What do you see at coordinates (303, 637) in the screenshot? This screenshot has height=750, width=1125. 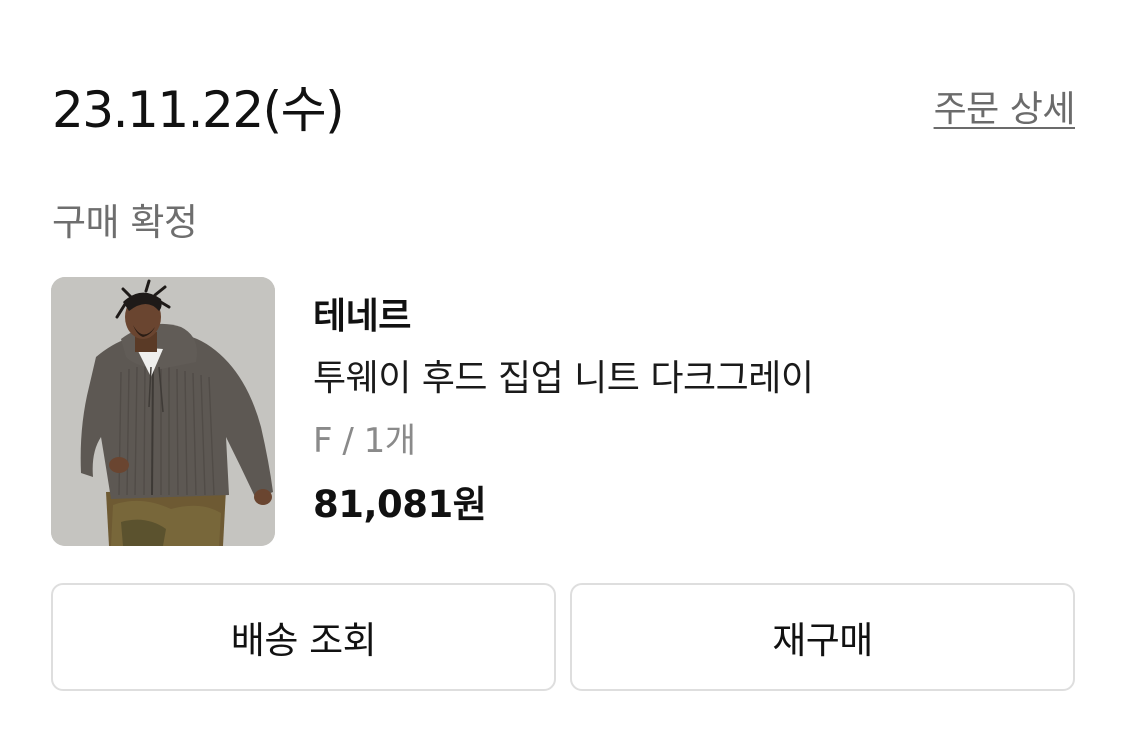 I see `track-delivery-button: 배송 조회` at bounding box center [303, 637].